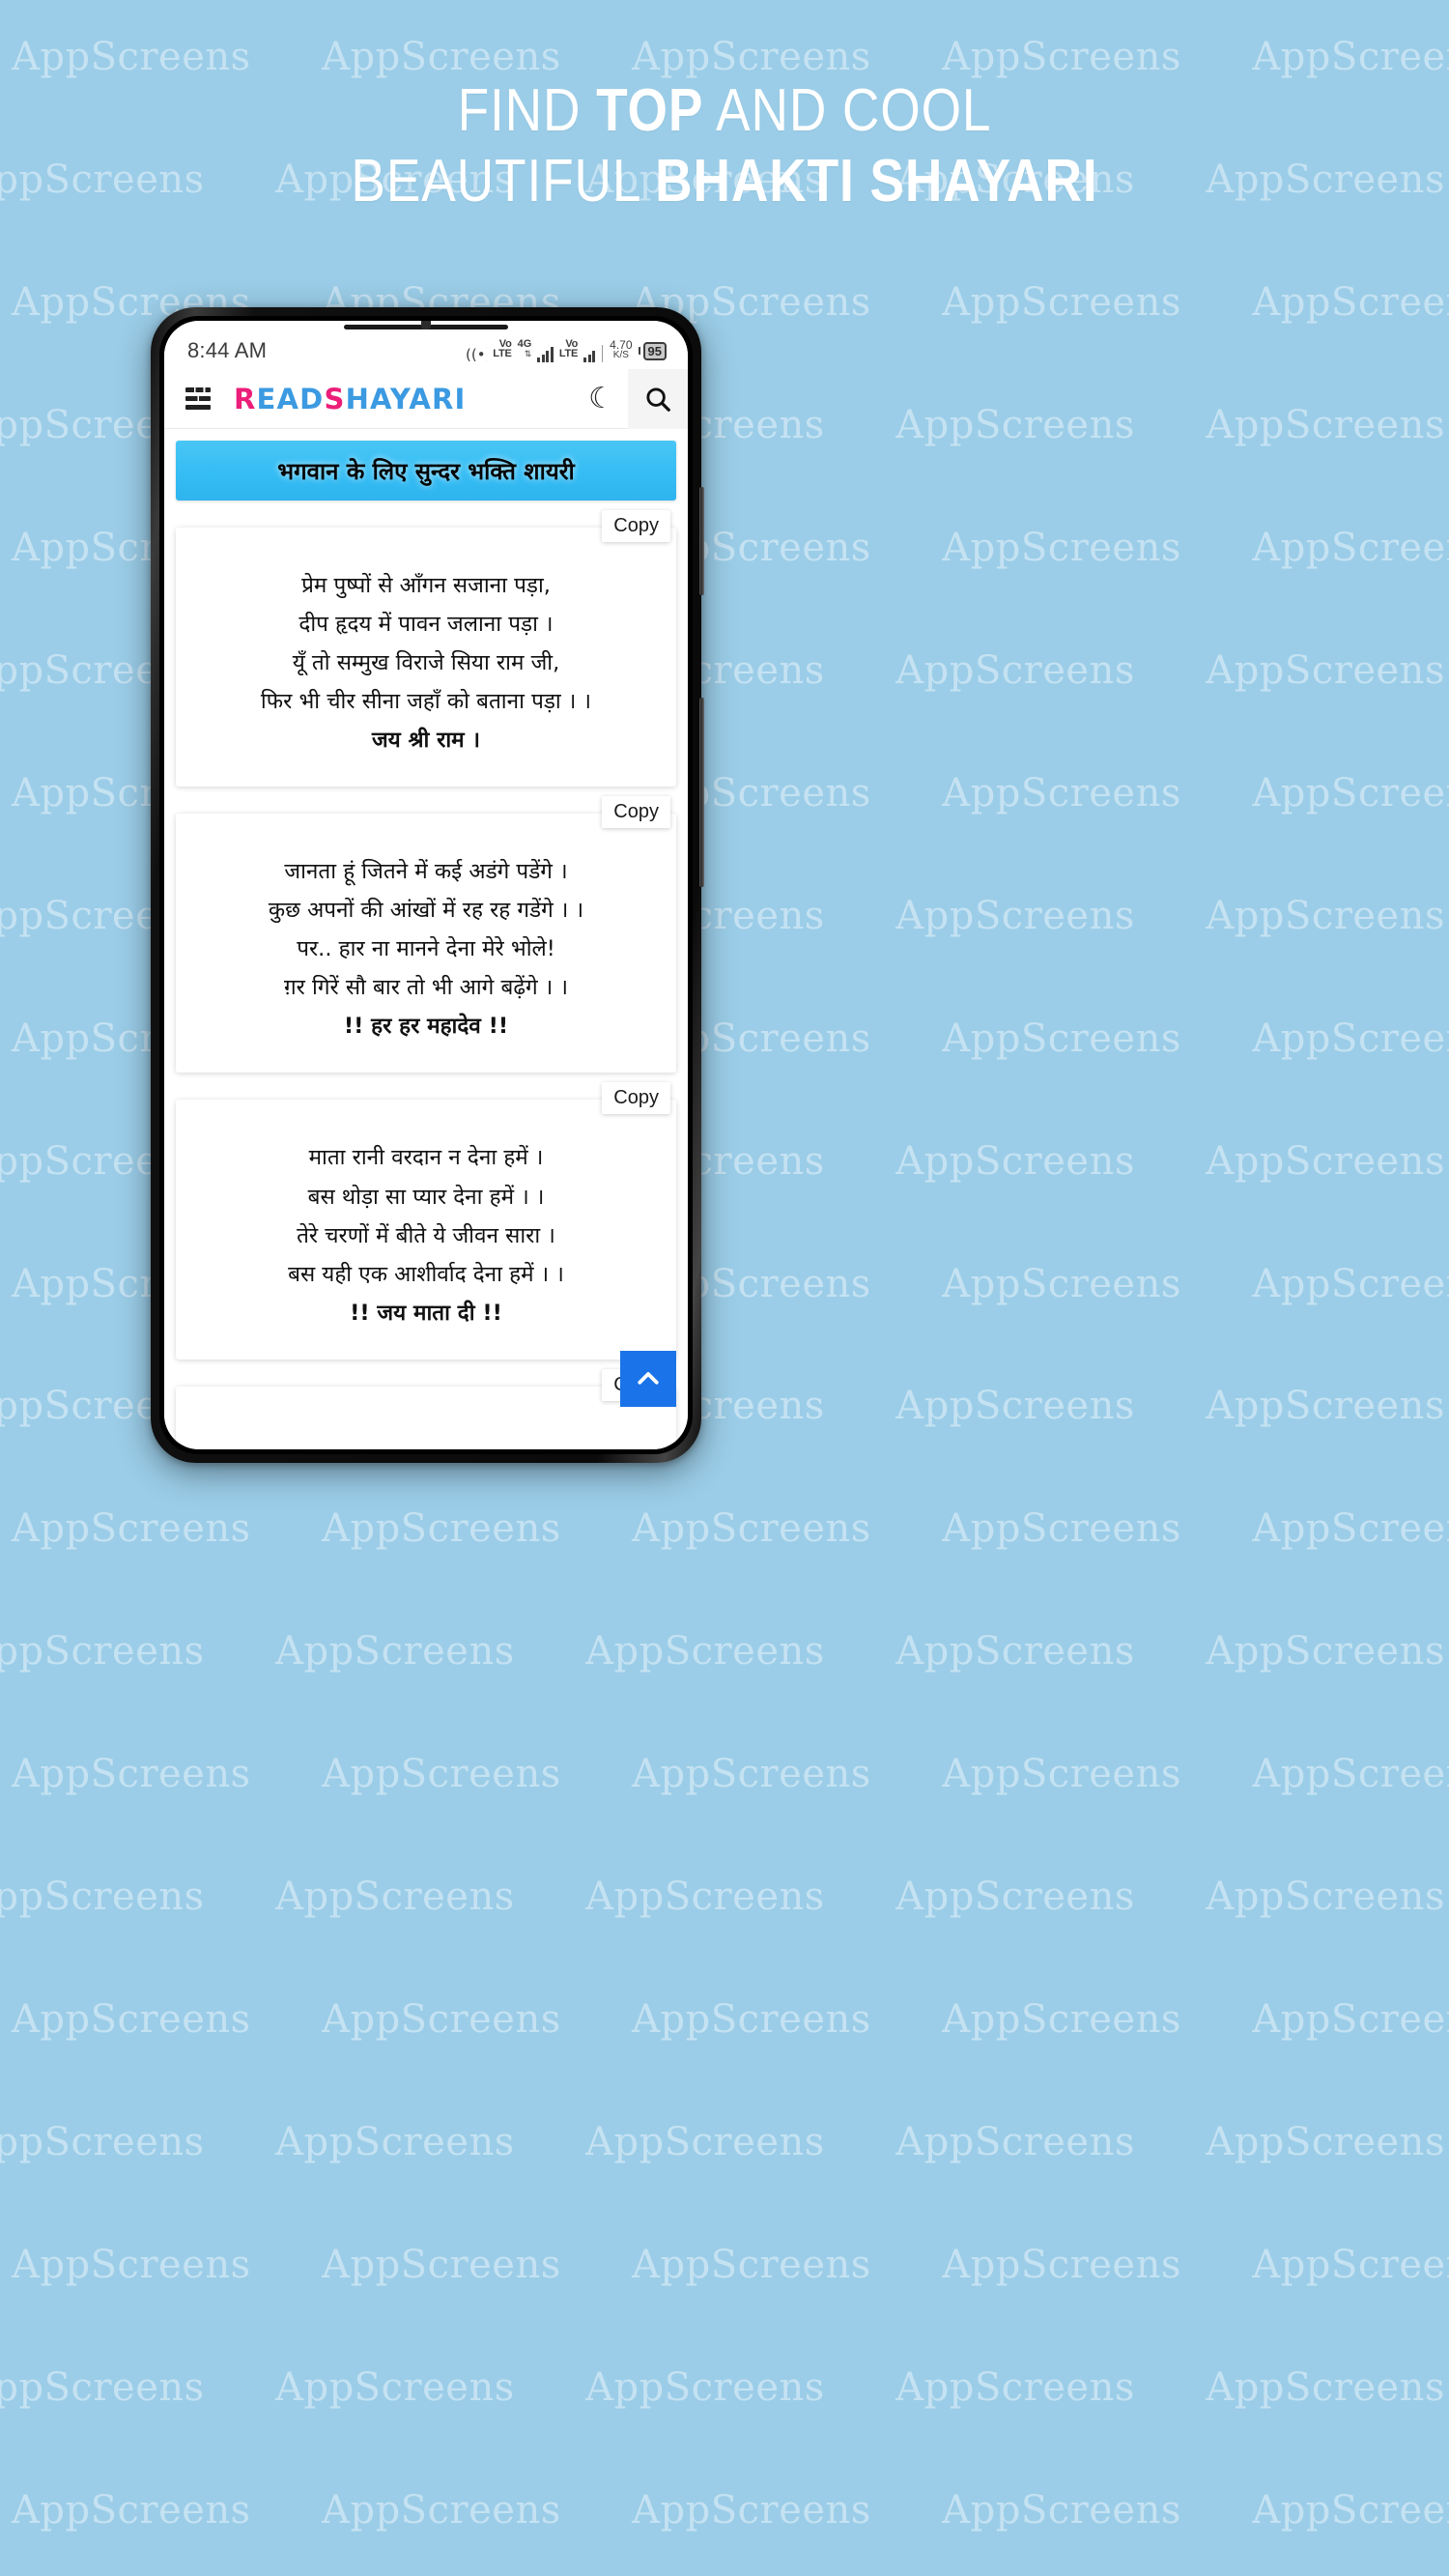 This screenshot has height=2576, width=1449. I want to click on moon-icon: ☾, so click(601, 399).